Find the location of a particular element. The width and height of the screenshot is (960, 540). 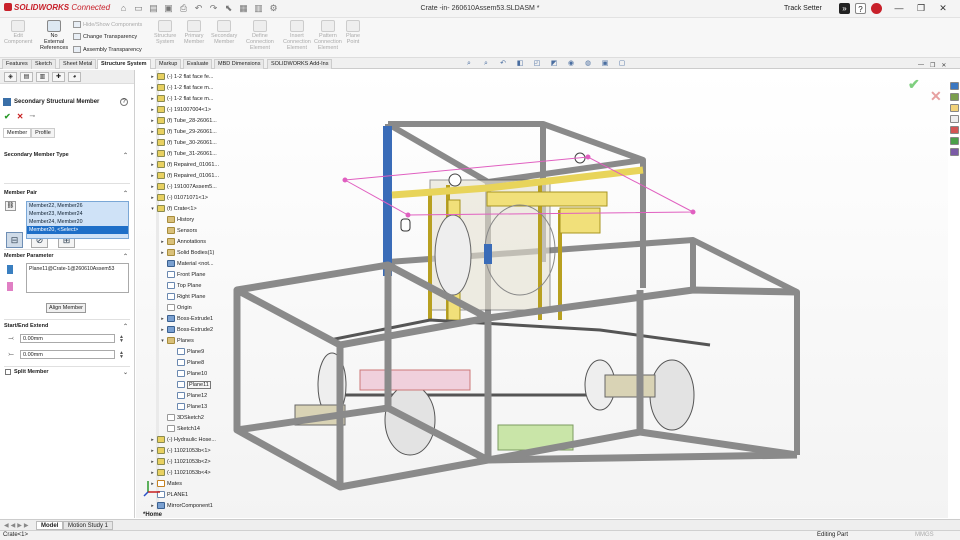

user-name: Track Setter is located at coordinates (803, 8).